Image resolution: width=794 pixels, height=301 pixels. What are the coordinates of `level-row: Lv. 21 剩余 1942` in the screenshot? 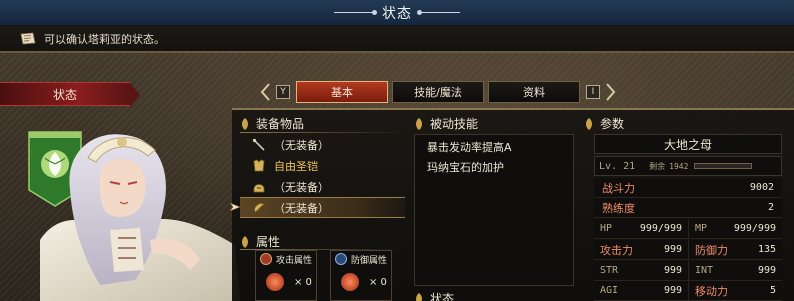 It's located at (688, 166).